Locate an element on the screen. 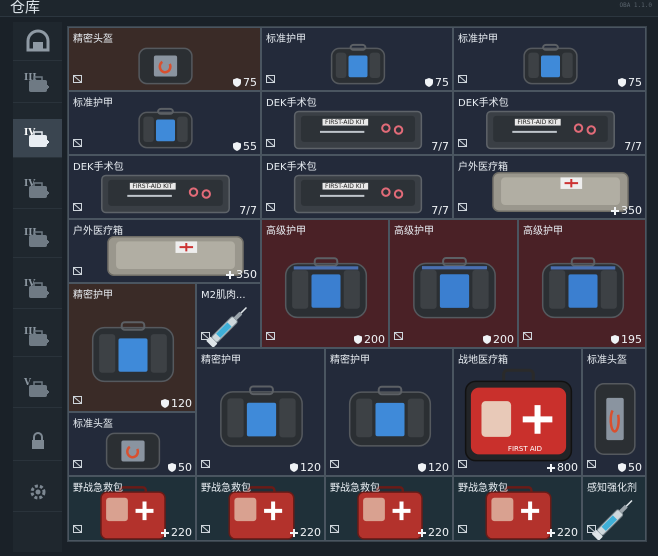  tier-5-armor-icon: V is located at coordinates (38, 388).